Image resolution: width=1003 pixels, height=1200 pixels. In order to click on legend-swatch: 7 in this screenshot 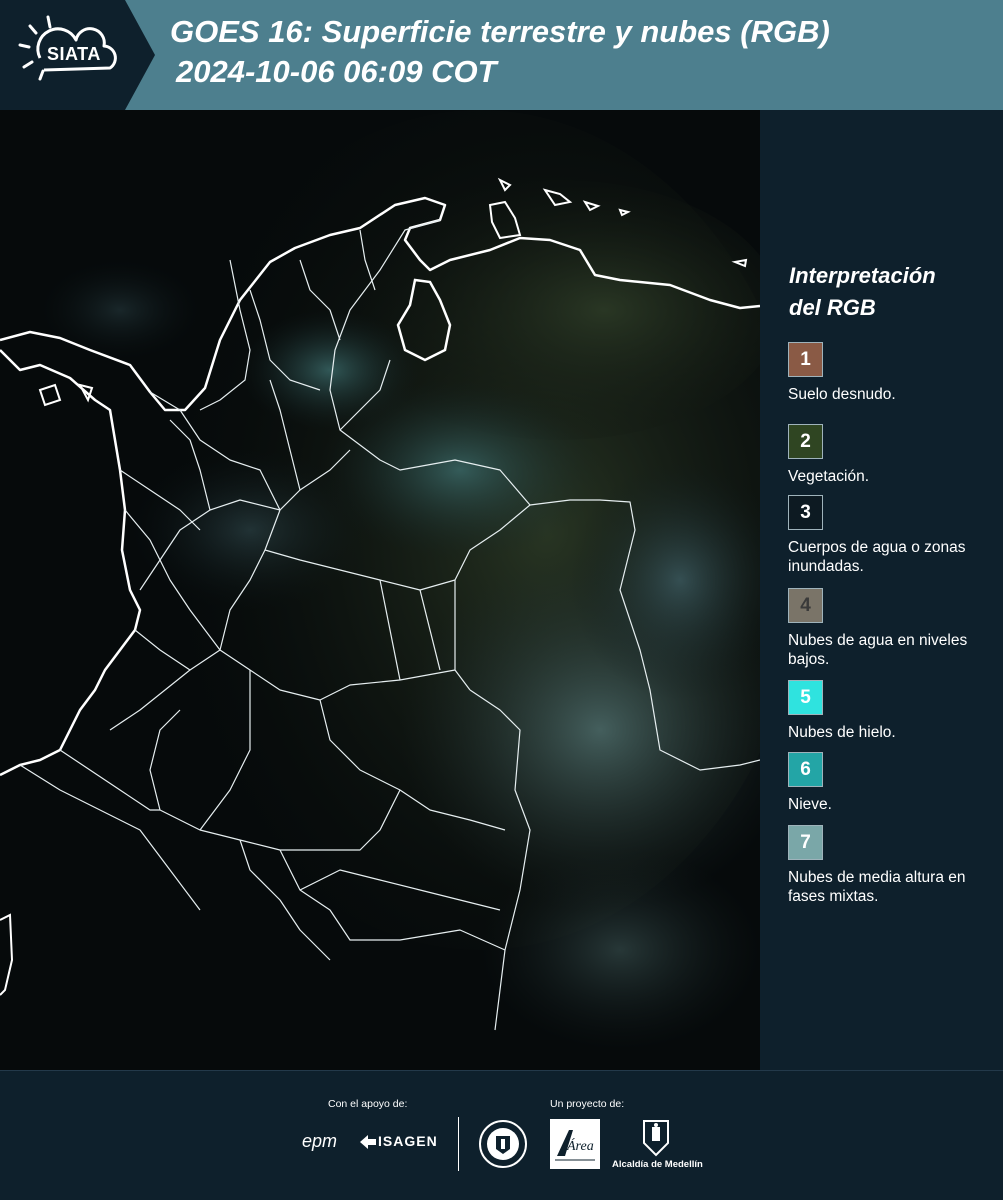, I will do `click(805, 842)`.